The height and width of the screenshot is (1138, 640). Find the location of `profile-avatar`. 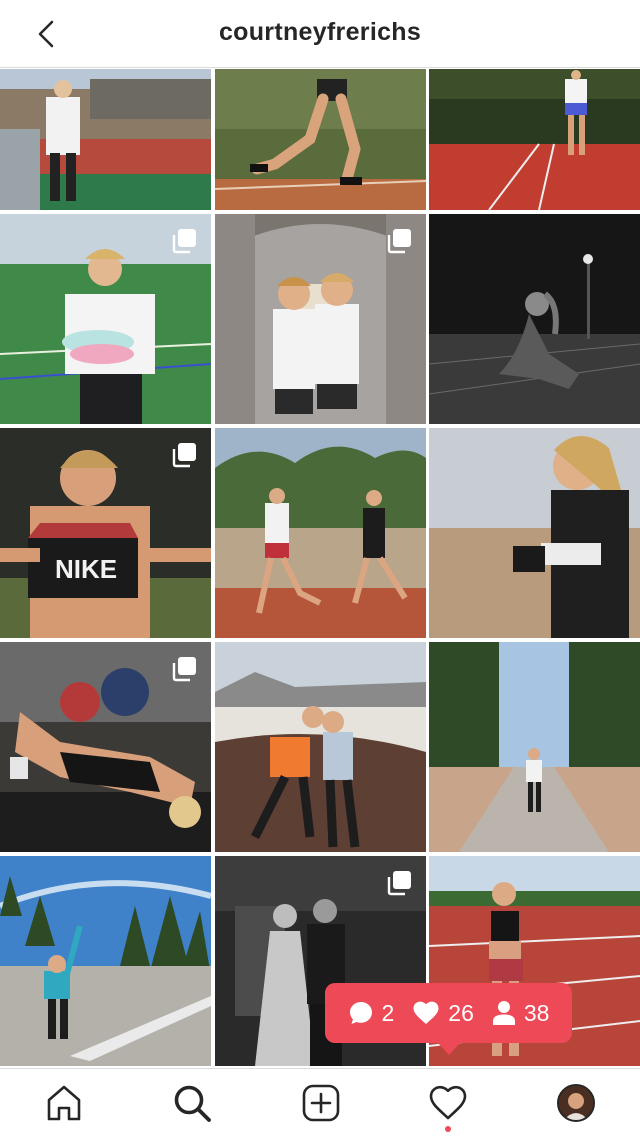

profile-avatar is located at coordinates (576, 1103).